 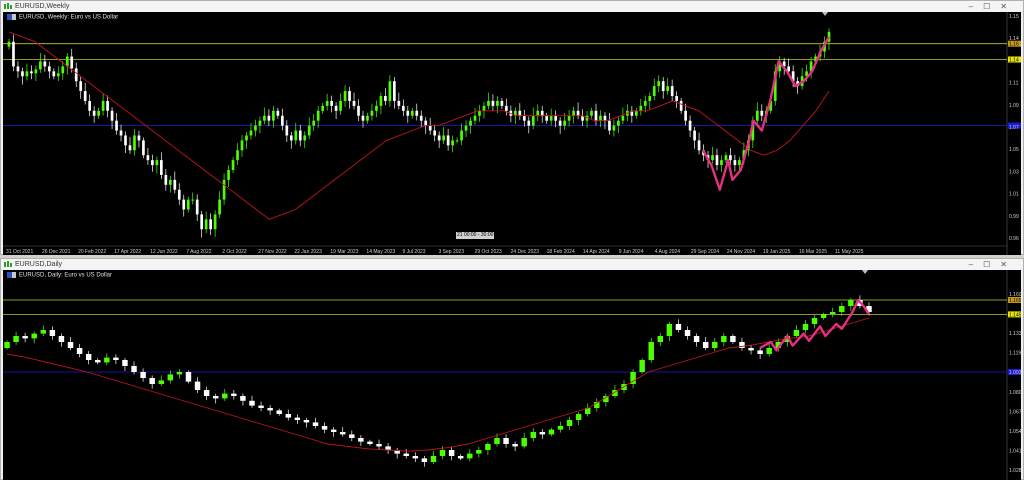 What do you see at coordinates (452, 252) in the screenshot?
I see `time-tick-label: 3 Sep 2023` at bounding box center [452, 252].